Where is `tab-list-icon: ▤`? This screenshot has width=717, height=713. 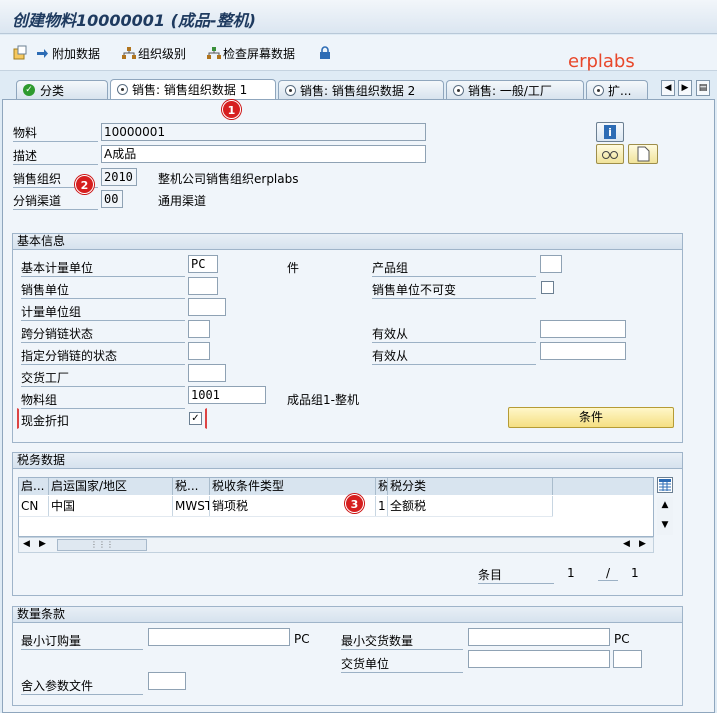 tab-list-icon: ▤ is located at coordinates (703, 88).